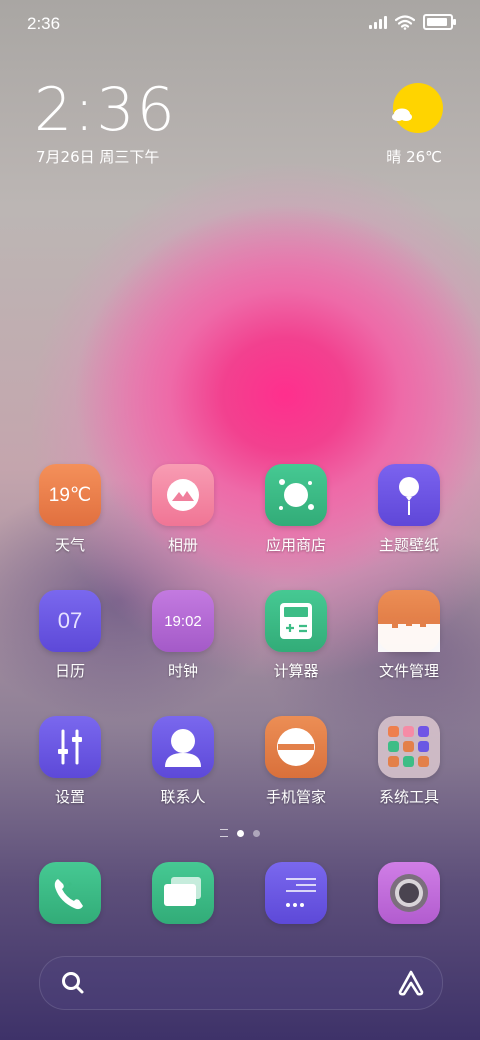 This screenshot has height=1040, width=480. What do you see at coordinates (295, 797) in the screenshot?
I see `app-label: 手机管家` at bounding box center [295, 797].